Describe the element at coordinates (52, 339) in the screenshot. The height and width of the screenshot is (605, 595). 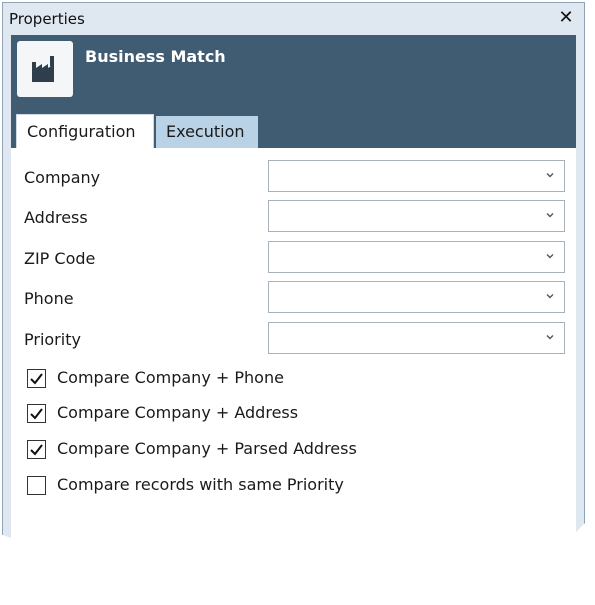
I see `field-label-priority: Priority` at that location.